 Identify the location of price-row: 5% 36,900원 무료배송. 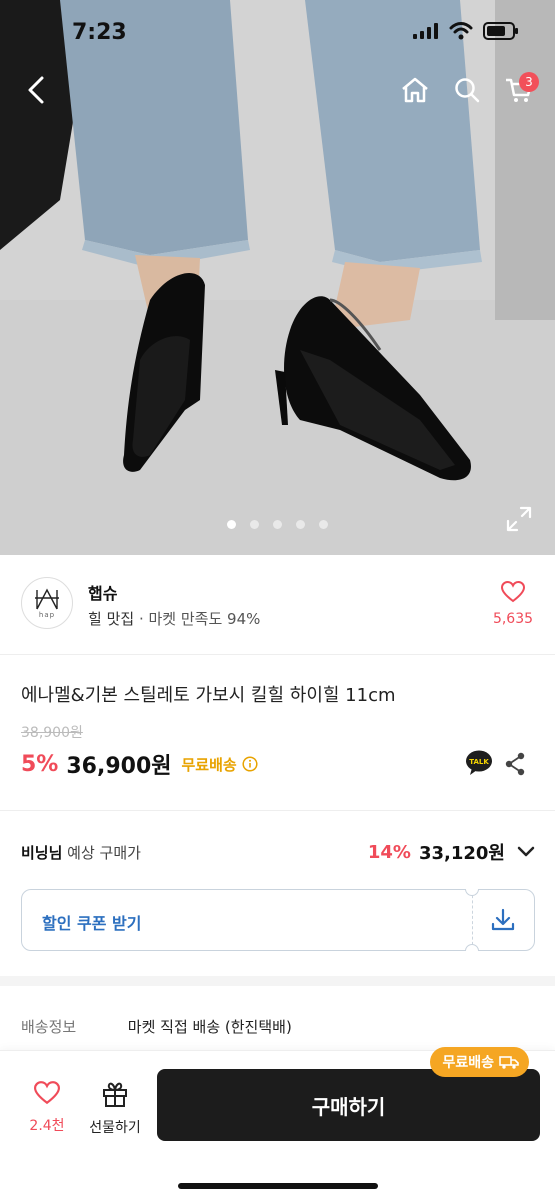
(139, 764).